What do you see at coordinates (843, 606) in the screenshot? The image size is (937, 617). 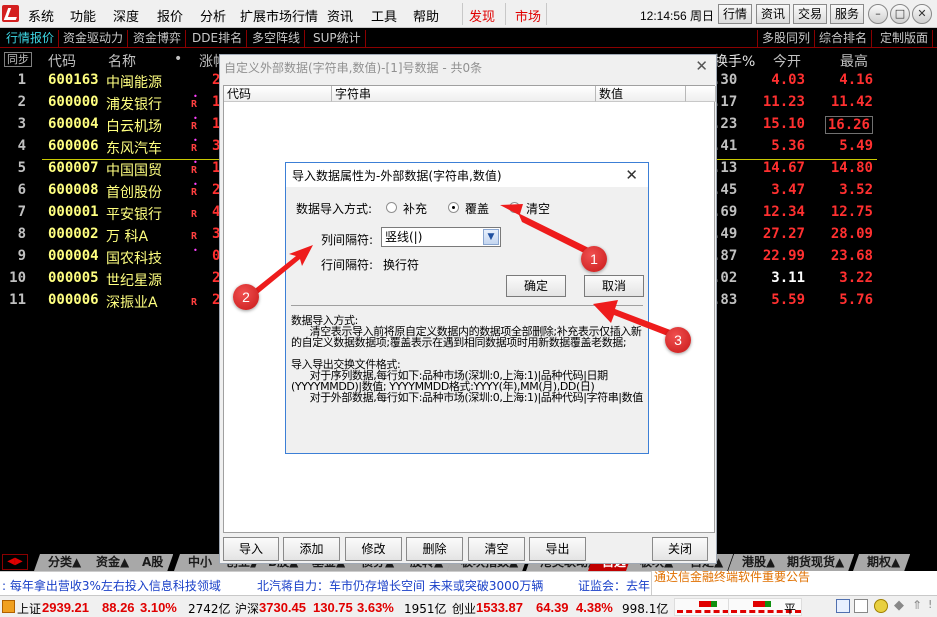 I see `notes-icon` at bounding box center [843, 606].